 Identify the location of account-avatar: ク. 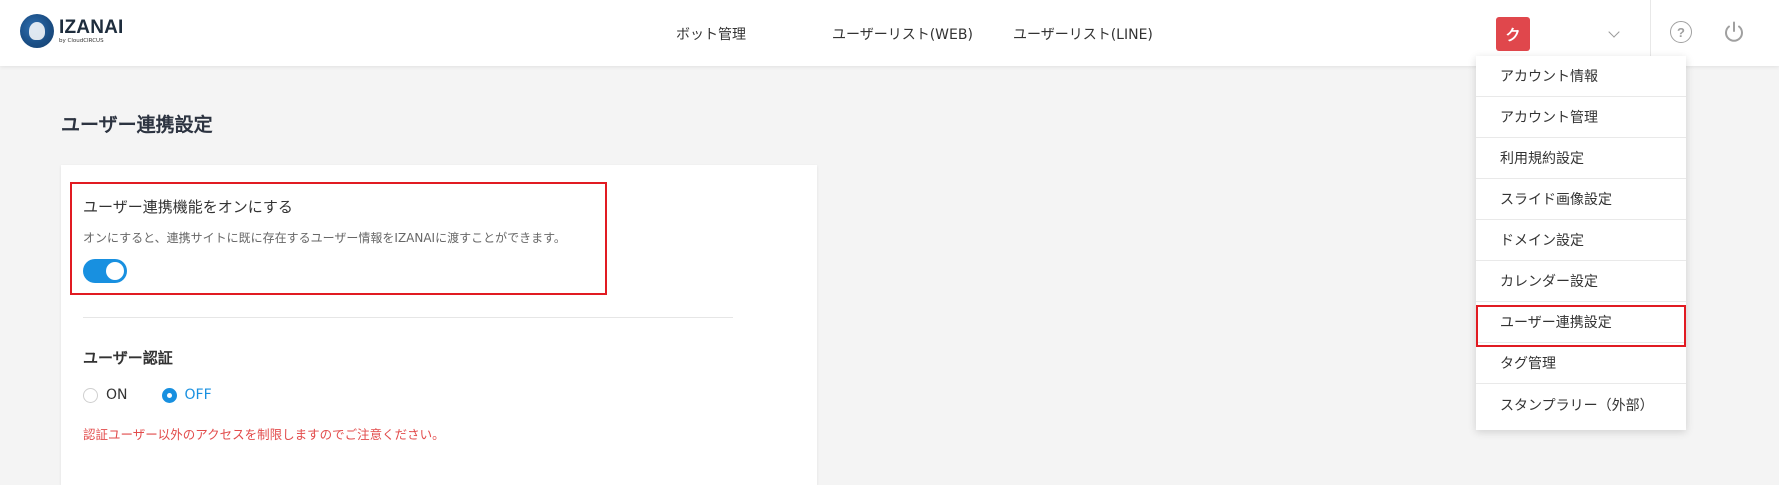
(1513, 34).